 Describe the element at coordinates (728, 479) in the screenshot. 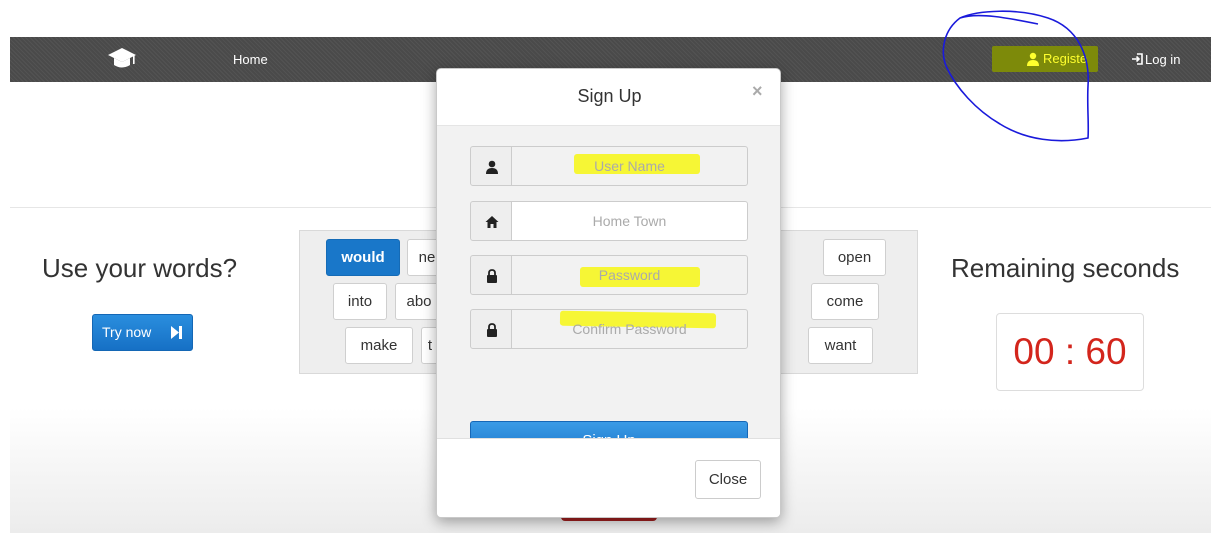

I see `close-button: Close` at that location.